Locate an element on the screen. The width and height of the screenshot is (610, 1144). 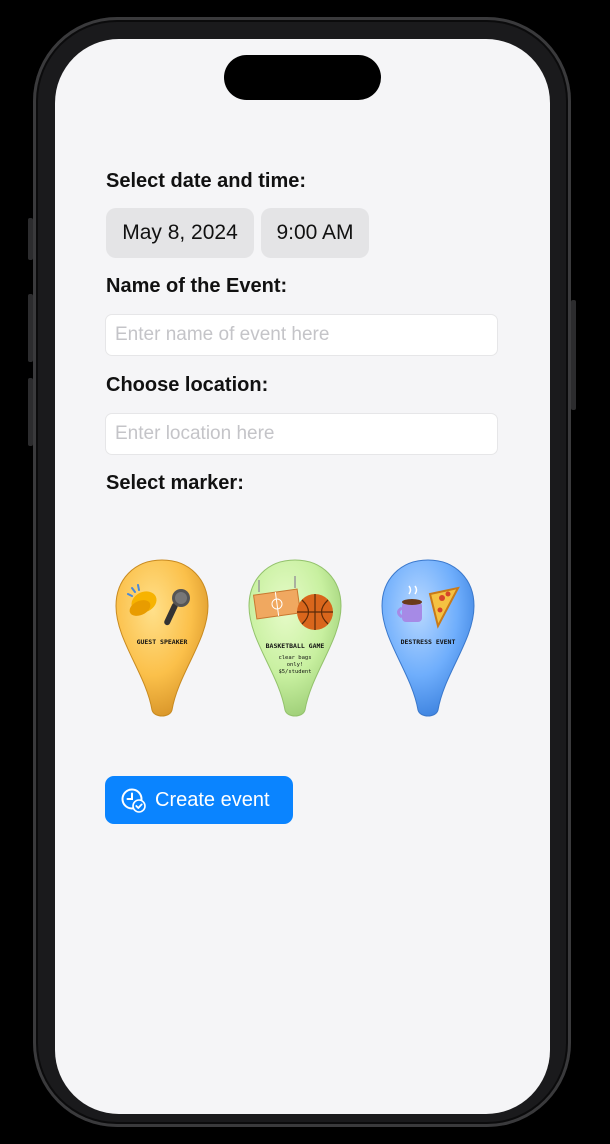
marker-guest-speaker: GUEST SPEAKER is located at coordinates (162, 638).